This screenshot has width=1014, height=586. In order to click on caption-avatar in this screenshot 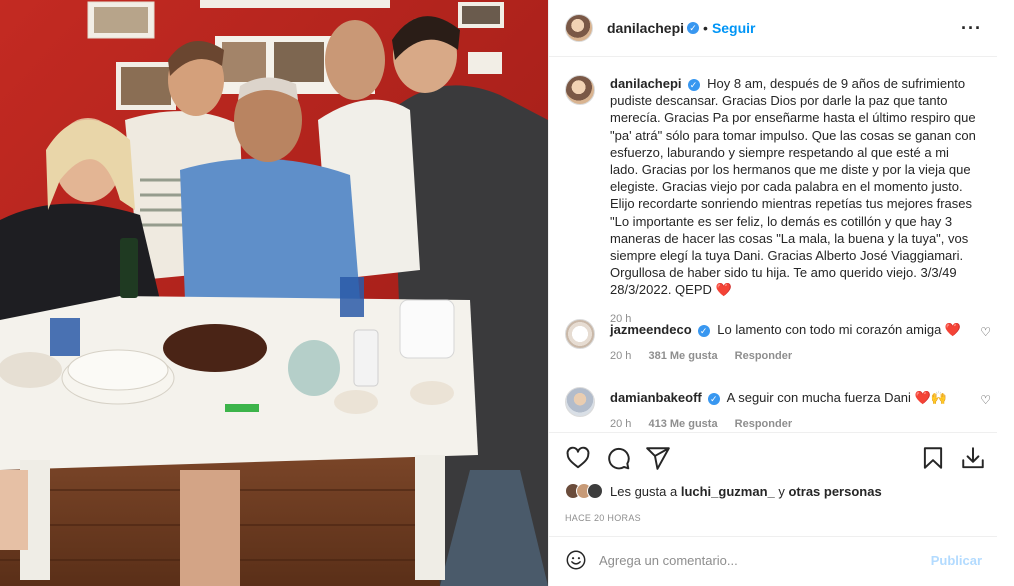, I will do `click(580, 90)`.